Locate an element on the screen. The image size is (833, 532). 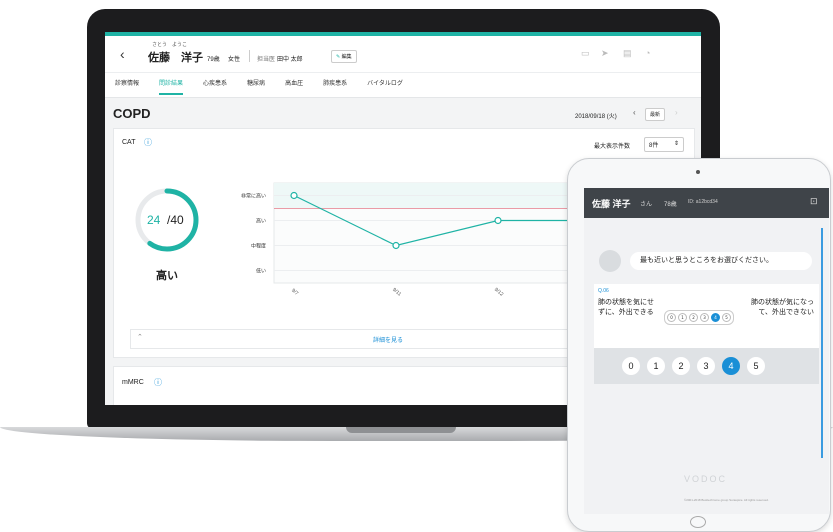
cat-title: CAT is located at coordinates (129, 142).